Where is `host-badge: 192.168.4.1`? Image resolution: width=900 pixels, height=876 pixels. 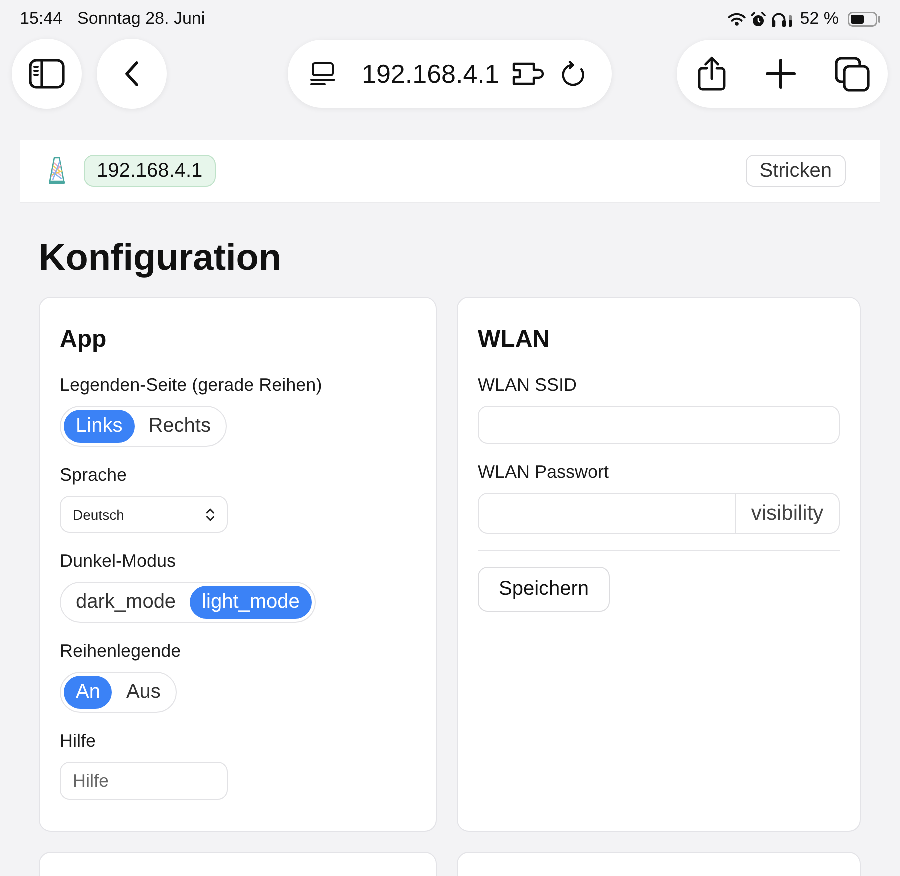 host-badge: 192.168.4.1 is located at coordinates (150, 171).